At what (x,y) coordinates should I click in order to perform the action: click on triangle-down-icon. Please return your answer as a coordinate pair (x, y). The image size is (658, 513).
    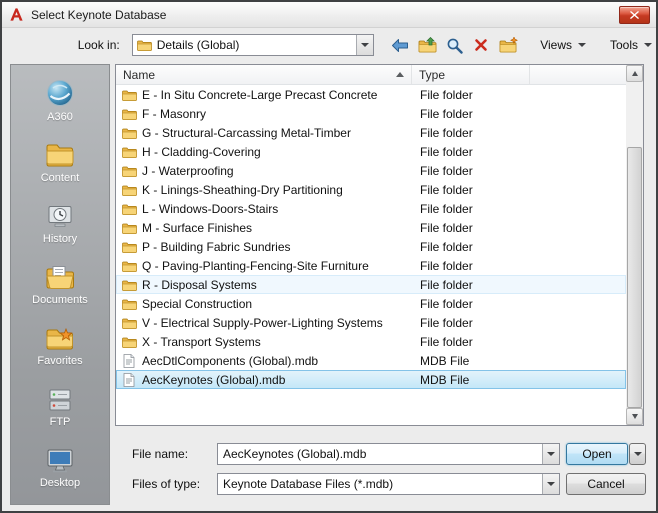
    Looking at the image, I should click on (634, 416).